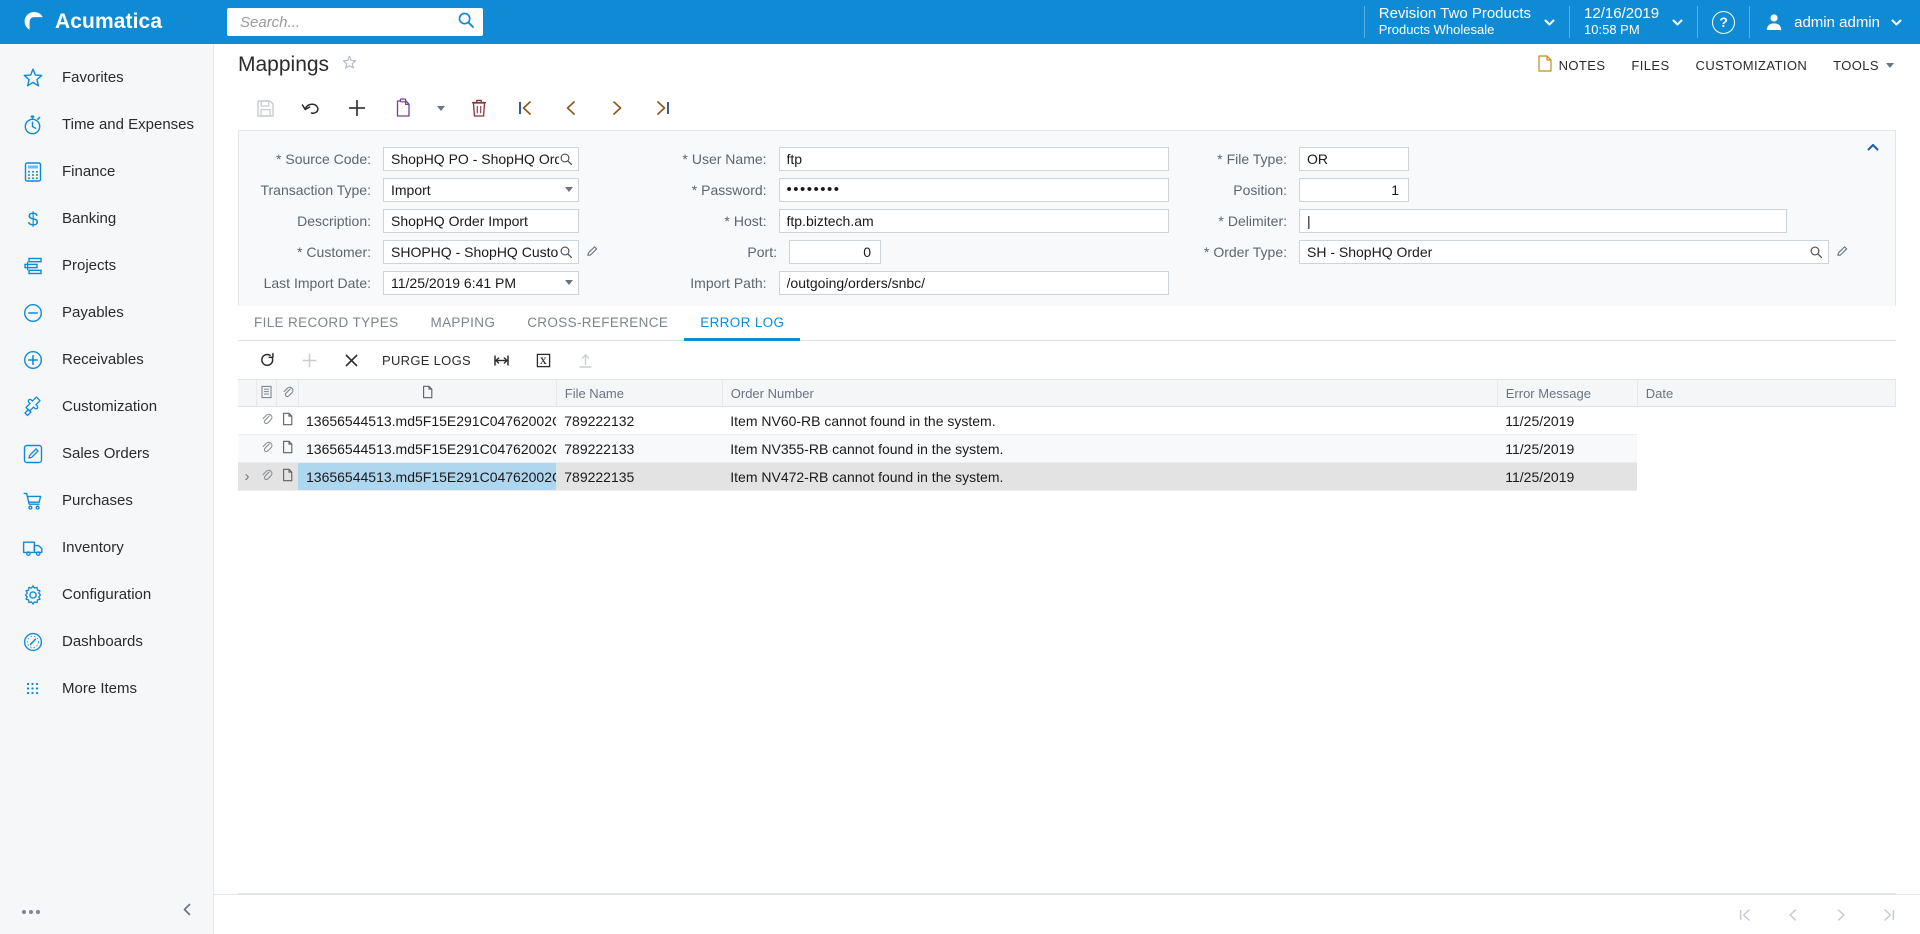 The height and width of the screenshot is (934, 1920). I want to click on cell-order-number: 789222135, so click(639, 476).